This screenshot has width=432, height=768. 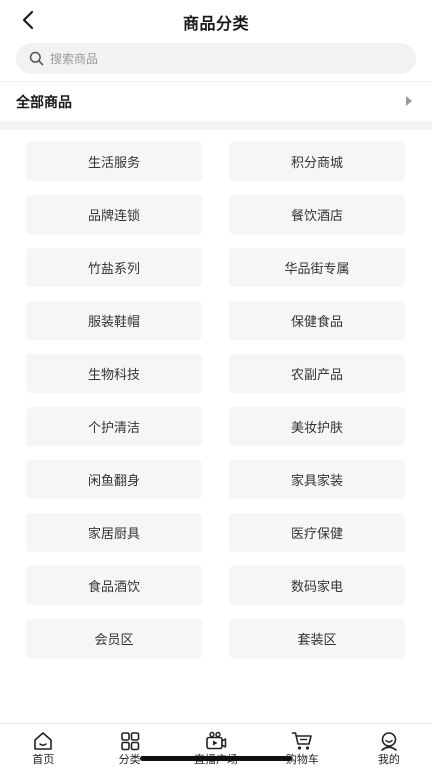 What do you see at coordinates (317, 479) in the screenshot?
I see `category-item: 家具家装` at bounding box center [317, 479].